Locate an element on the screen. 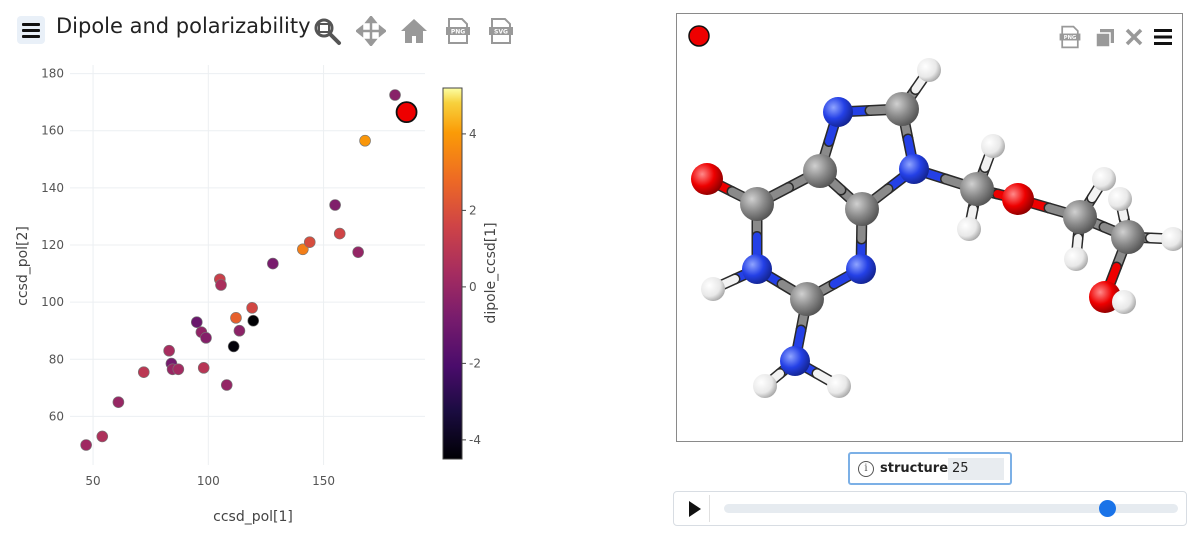  y-axis-ticks: 60 80 100 120 140 160 180 is located at coordinates (52, 245).